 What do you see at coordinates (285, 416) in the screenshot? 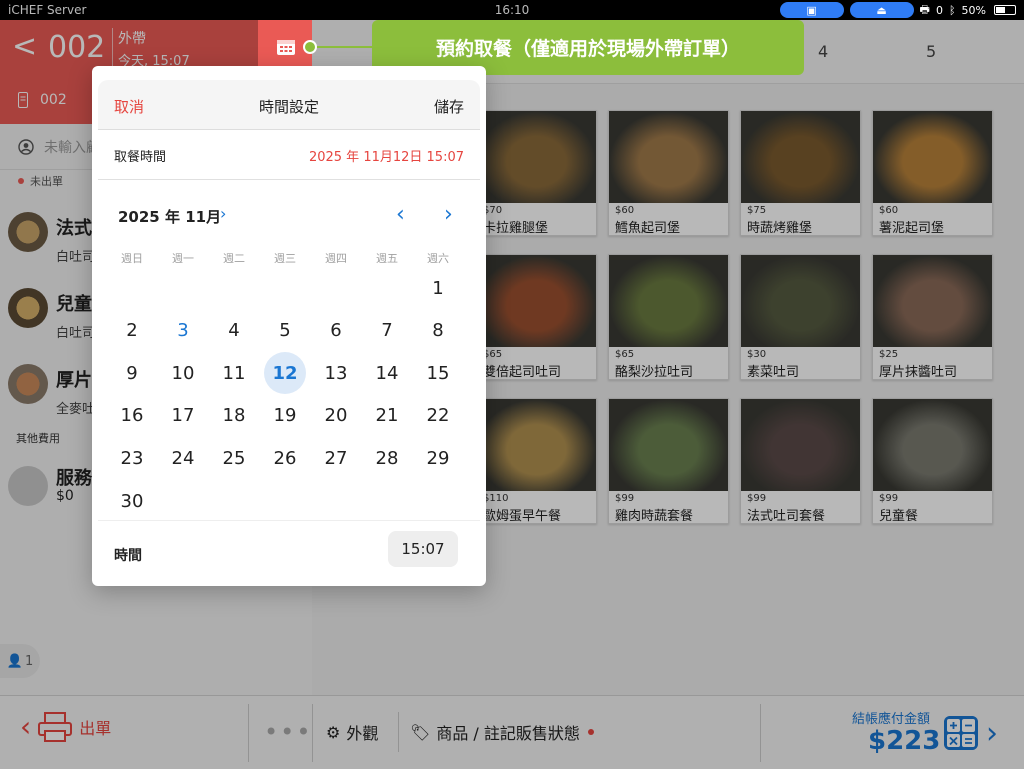
I see `calendar-day: 19` at bounding box center [285, 416].